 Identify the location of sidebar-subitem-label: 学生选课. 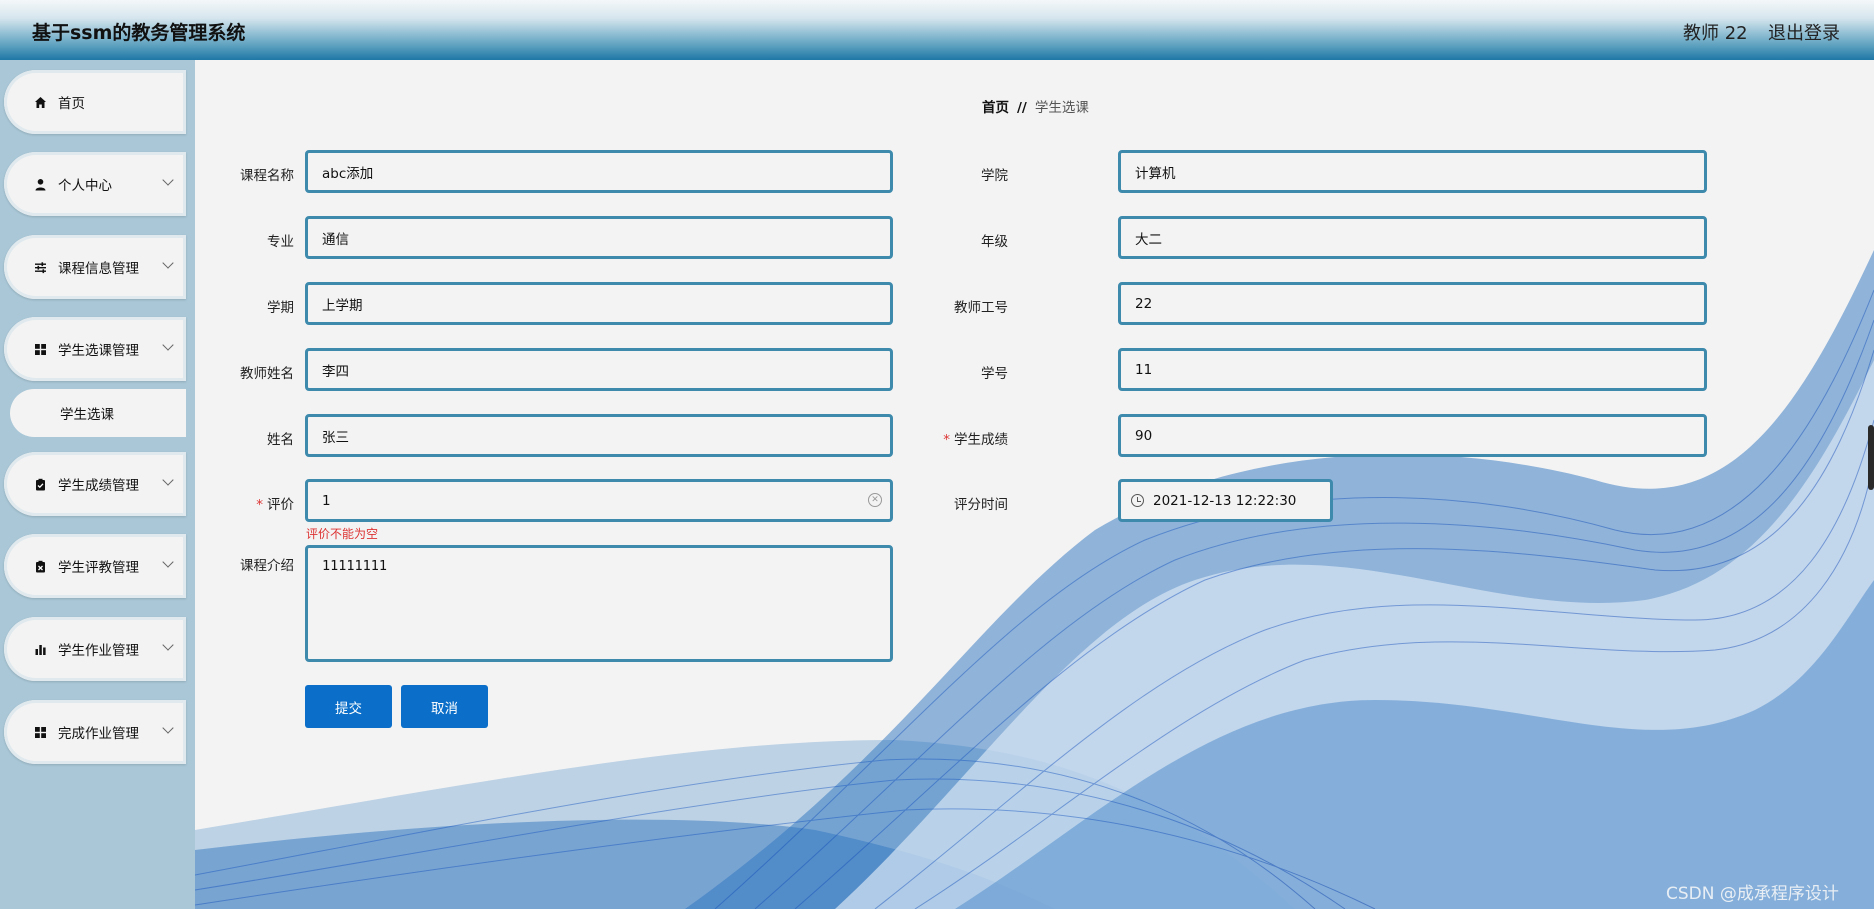
(87, 415).